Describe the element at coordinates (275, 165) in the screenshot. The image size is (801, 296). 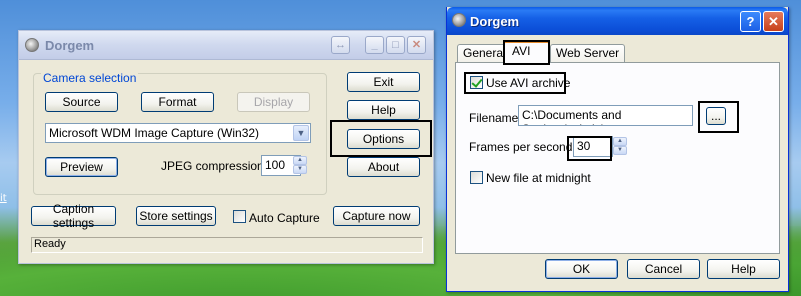
I see `jpeg-compression-value: 100` at that location.